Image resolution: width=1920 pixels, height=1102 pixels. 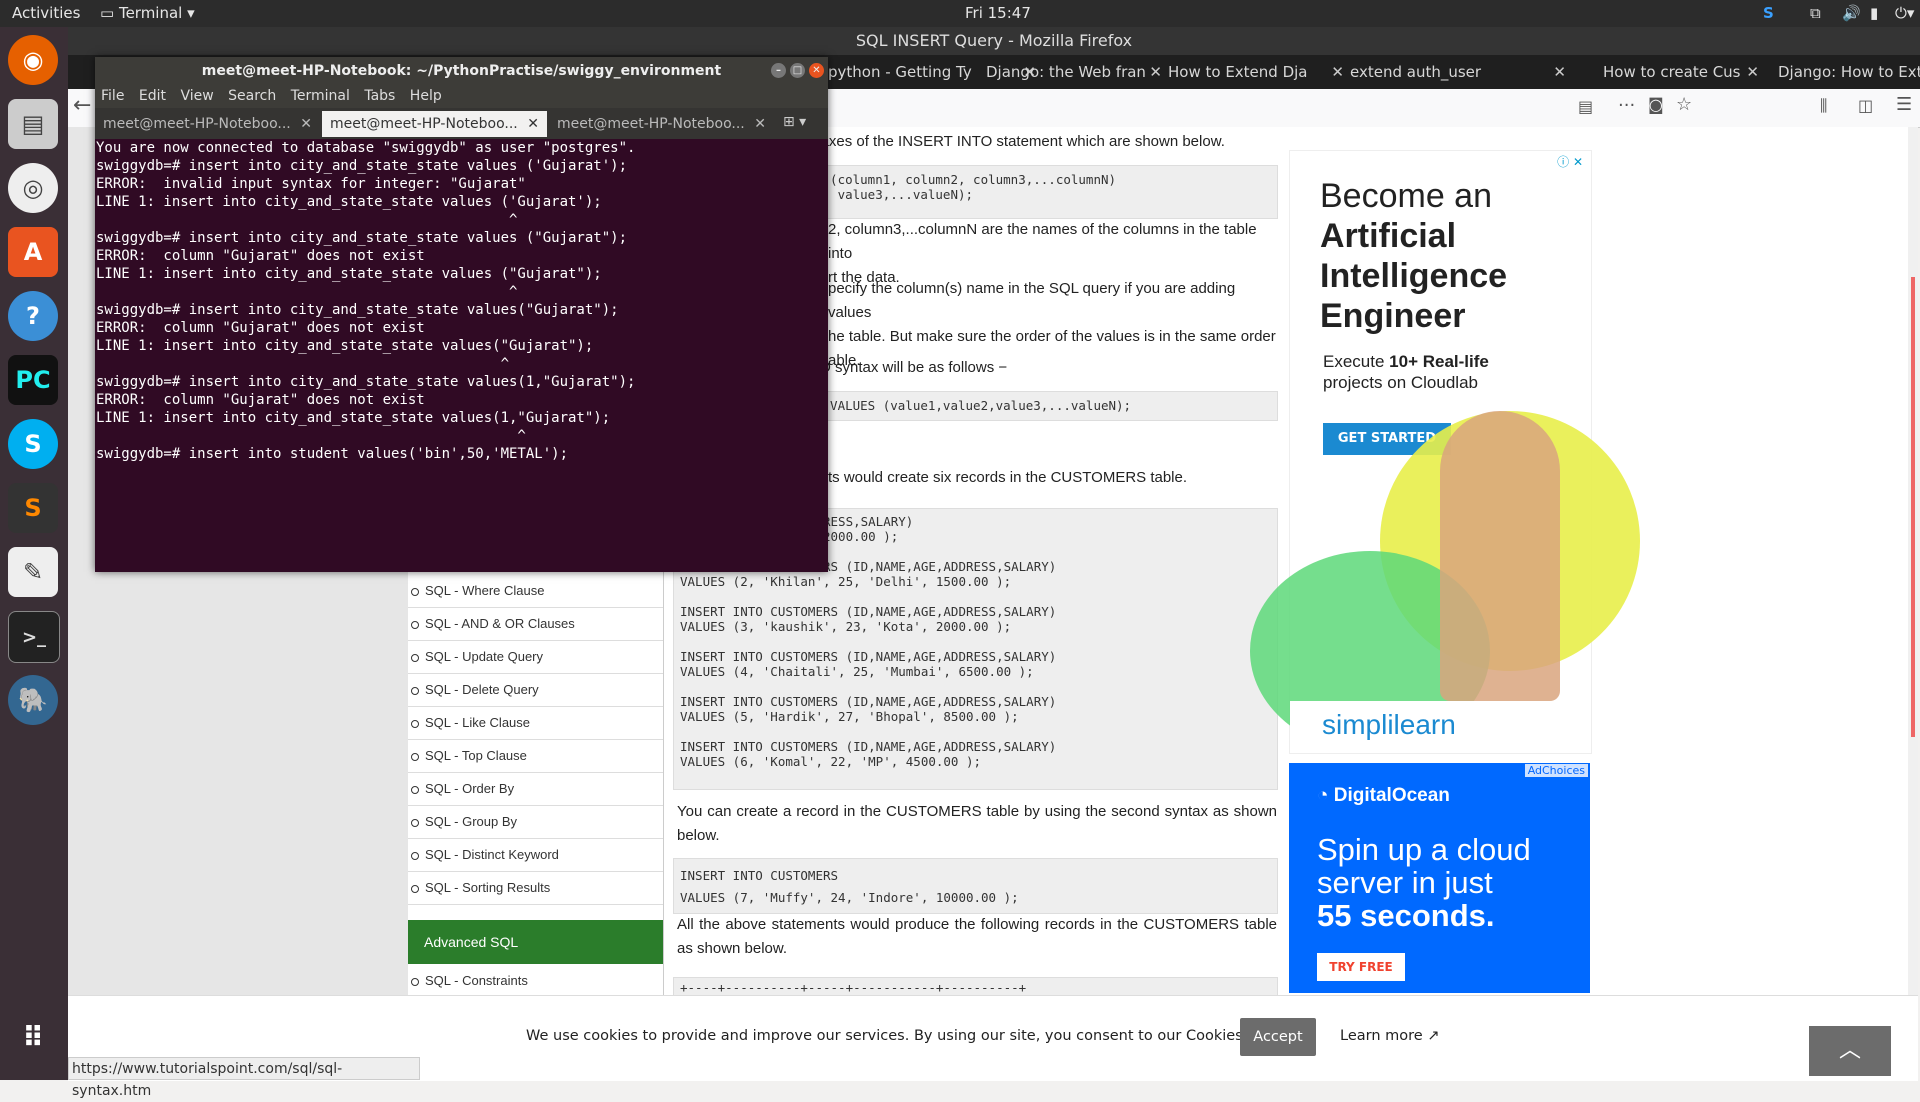 I want to click on sublime-icon: S, so click(x=33, y=508).